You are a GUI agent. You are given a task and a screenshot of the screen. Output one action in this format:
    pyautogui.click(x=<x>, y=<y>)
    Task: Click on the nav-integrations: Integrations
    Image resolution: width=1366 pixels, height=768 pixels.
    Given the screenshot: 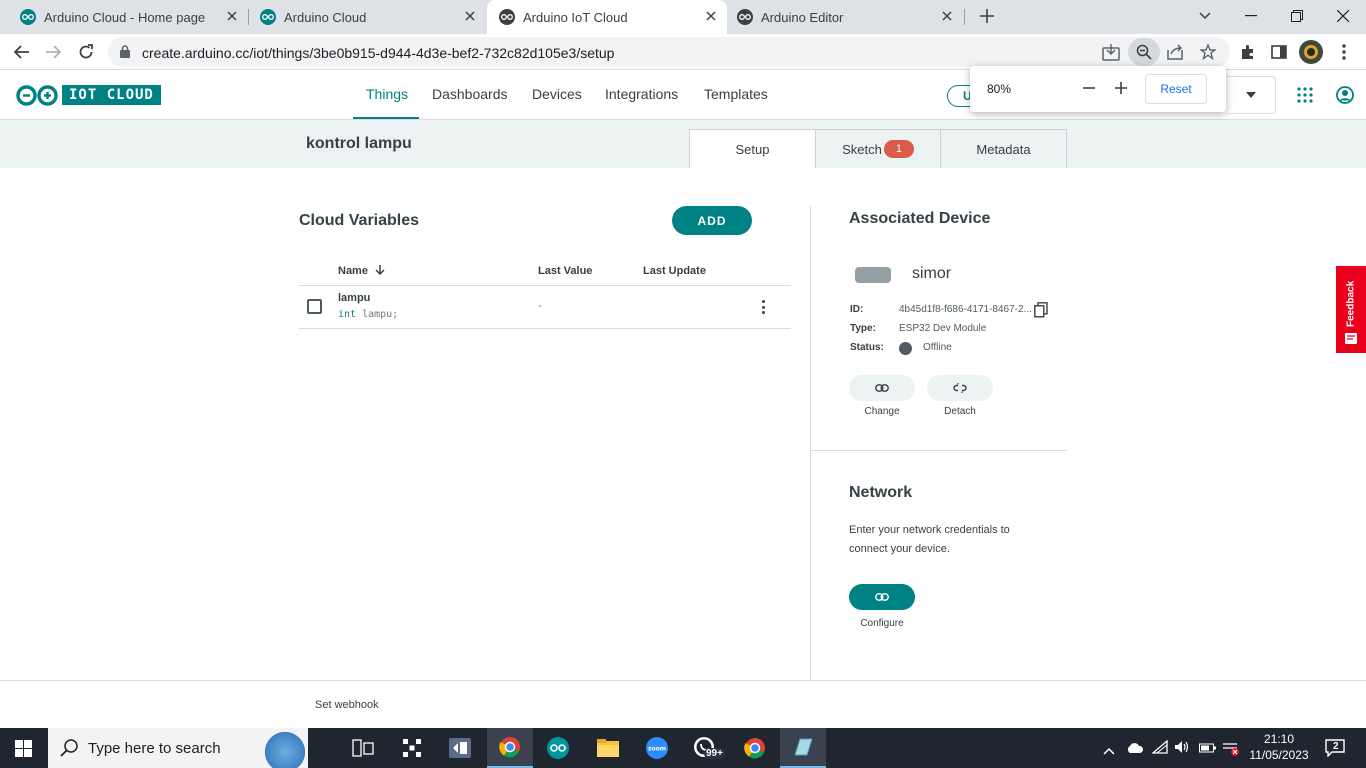 What is the action you would take?
    pyautogui.click(x=641, y=94)
    